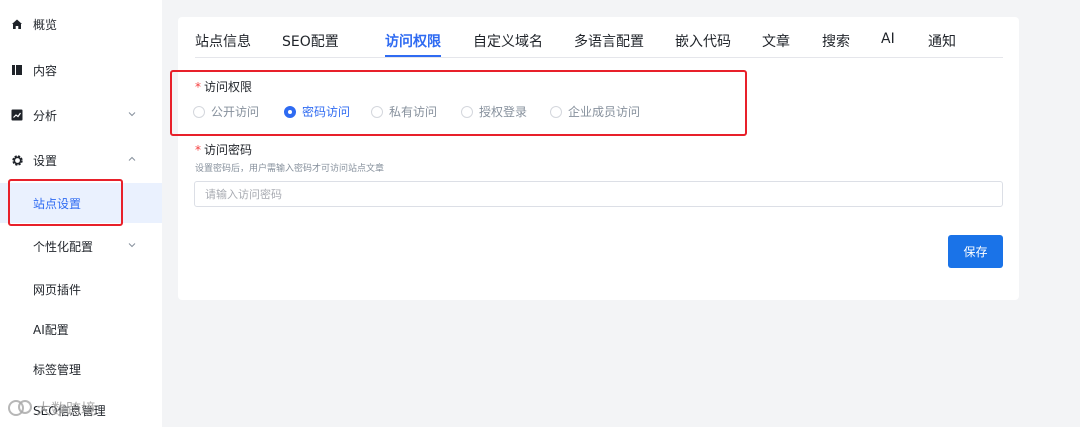 The height and width of the screenshot is (427, 1080). I want to click on sidebar-item-label: 个性化配置, so click(63, 246).